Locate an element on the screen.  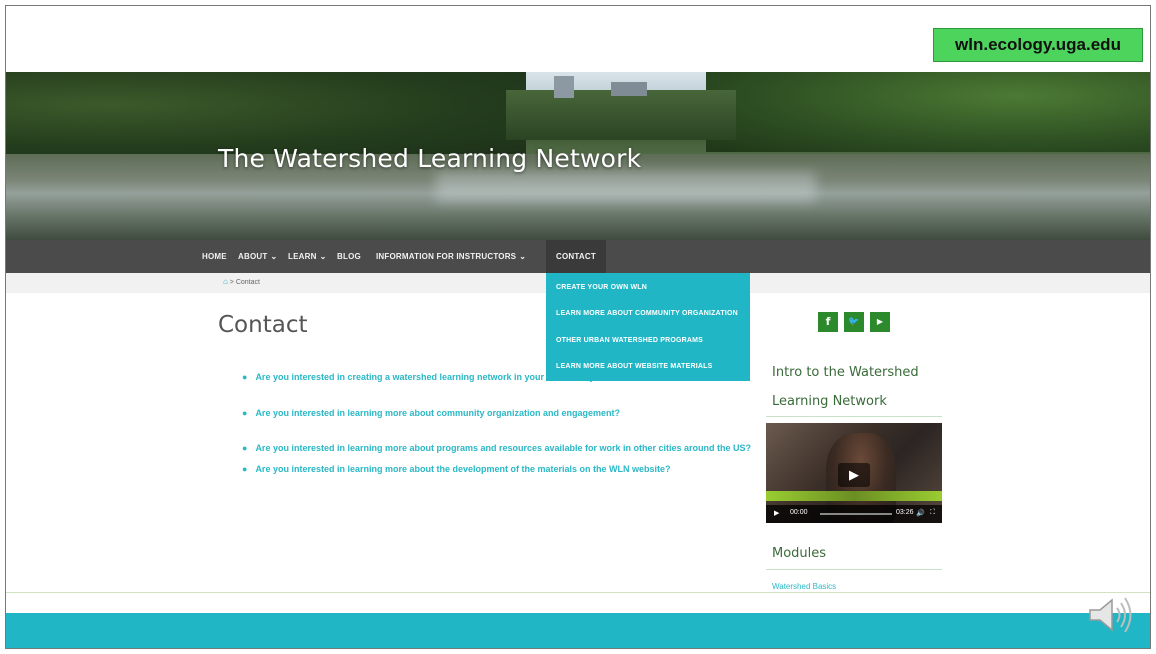
nav-blog-label: BLOG is located at coordinates (349, 256).